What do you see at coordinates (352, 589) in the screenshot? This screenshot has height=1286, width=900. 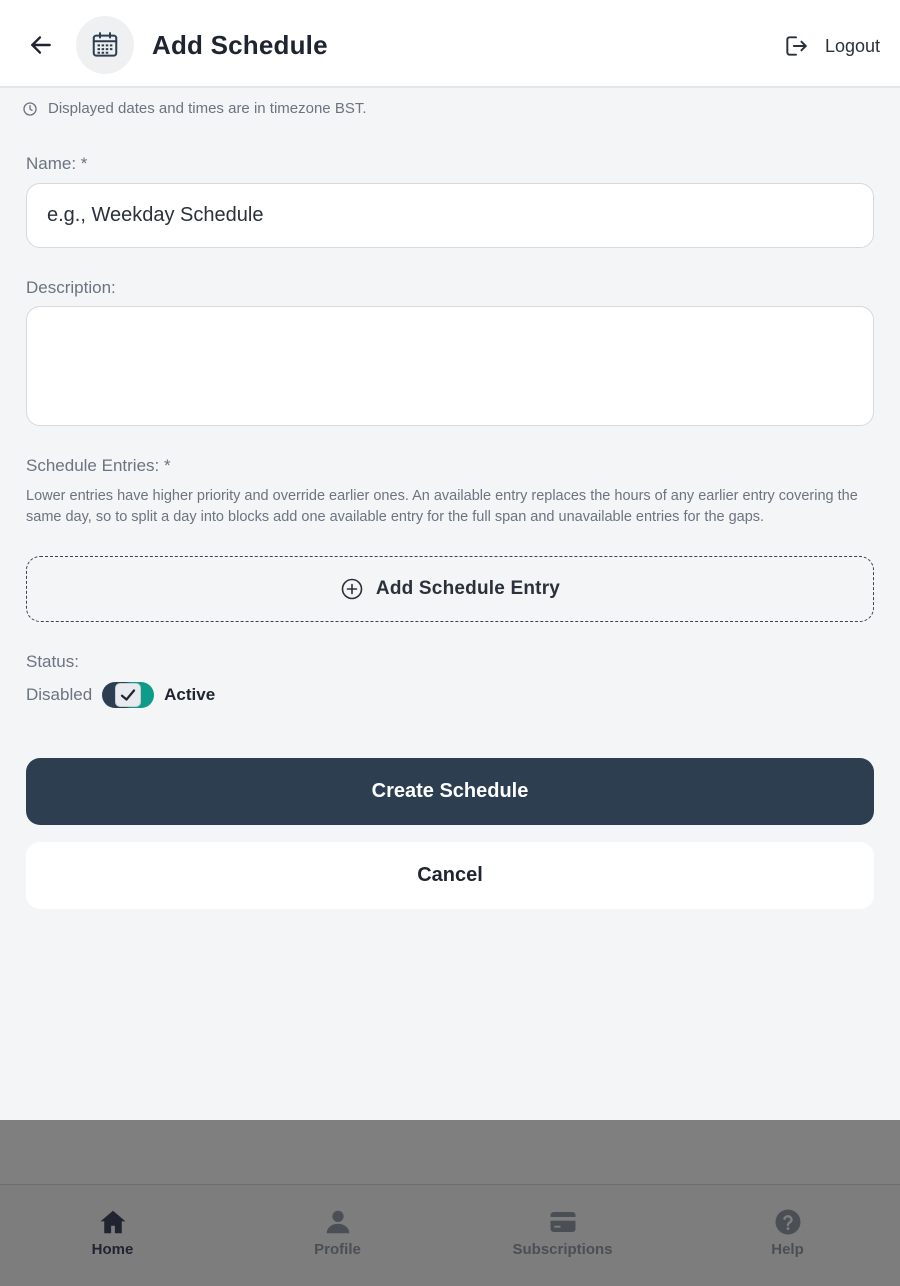 I see `plus-circle-icon` at bounding box center [352, 589].